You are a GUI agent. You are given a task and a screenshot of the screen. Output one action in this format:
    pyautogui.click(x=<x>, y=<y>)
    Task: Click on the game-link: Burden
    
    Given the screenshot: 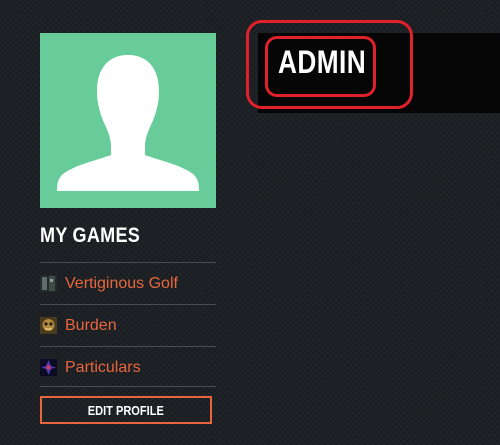 What is the action you would take?
    pyautogui.click(x=91, y=326)
    